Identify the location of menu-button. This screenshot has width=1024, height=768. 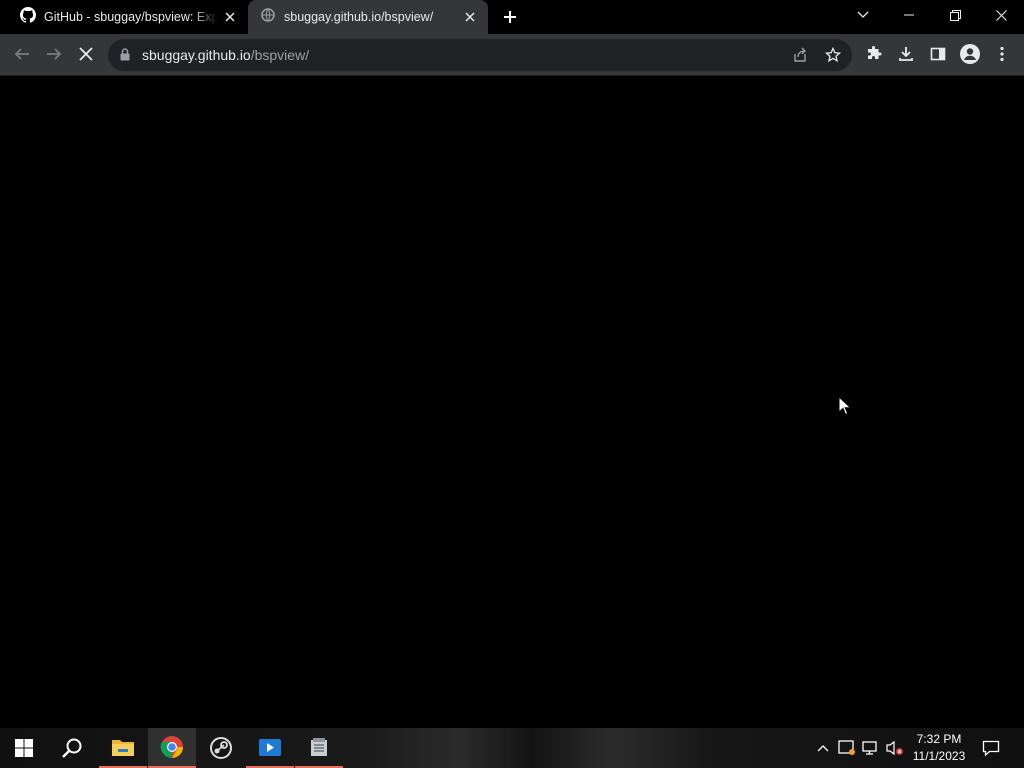
(1002, 54).